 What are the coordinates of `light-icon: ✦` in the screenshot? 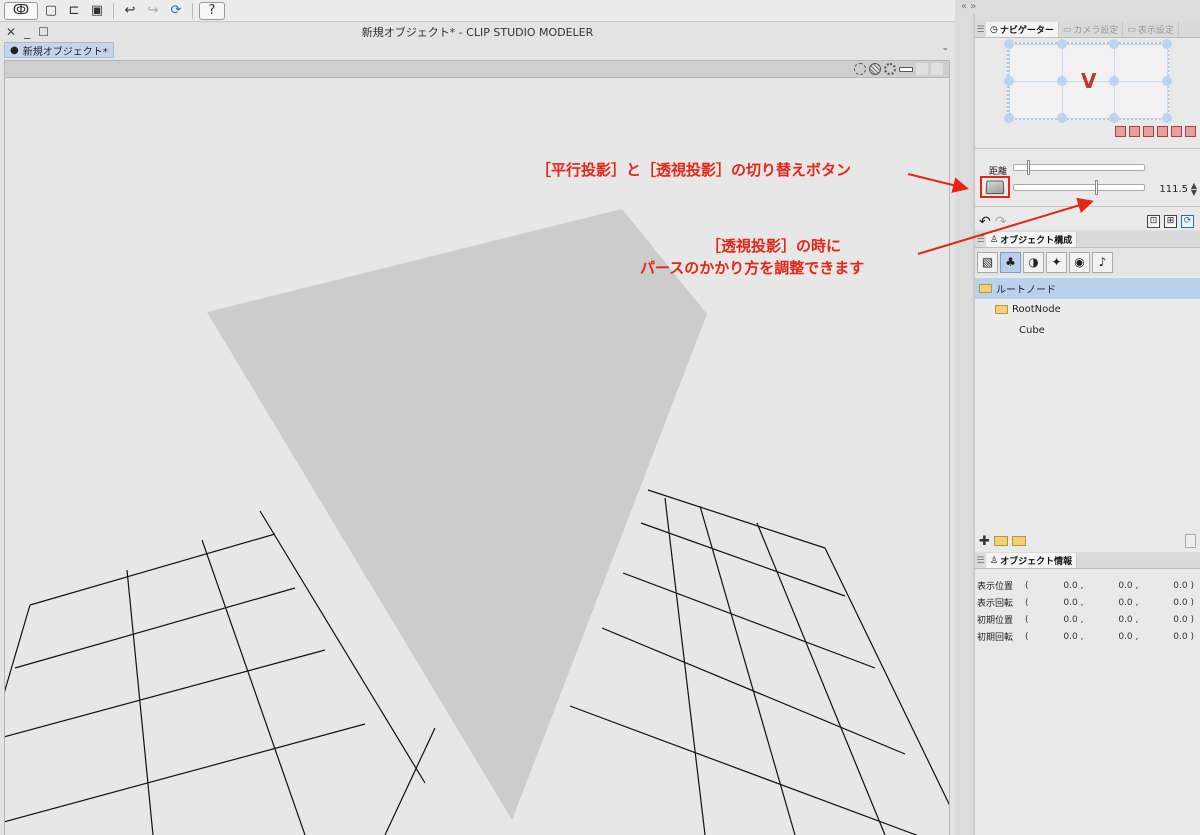 It's located at (1056, 262).